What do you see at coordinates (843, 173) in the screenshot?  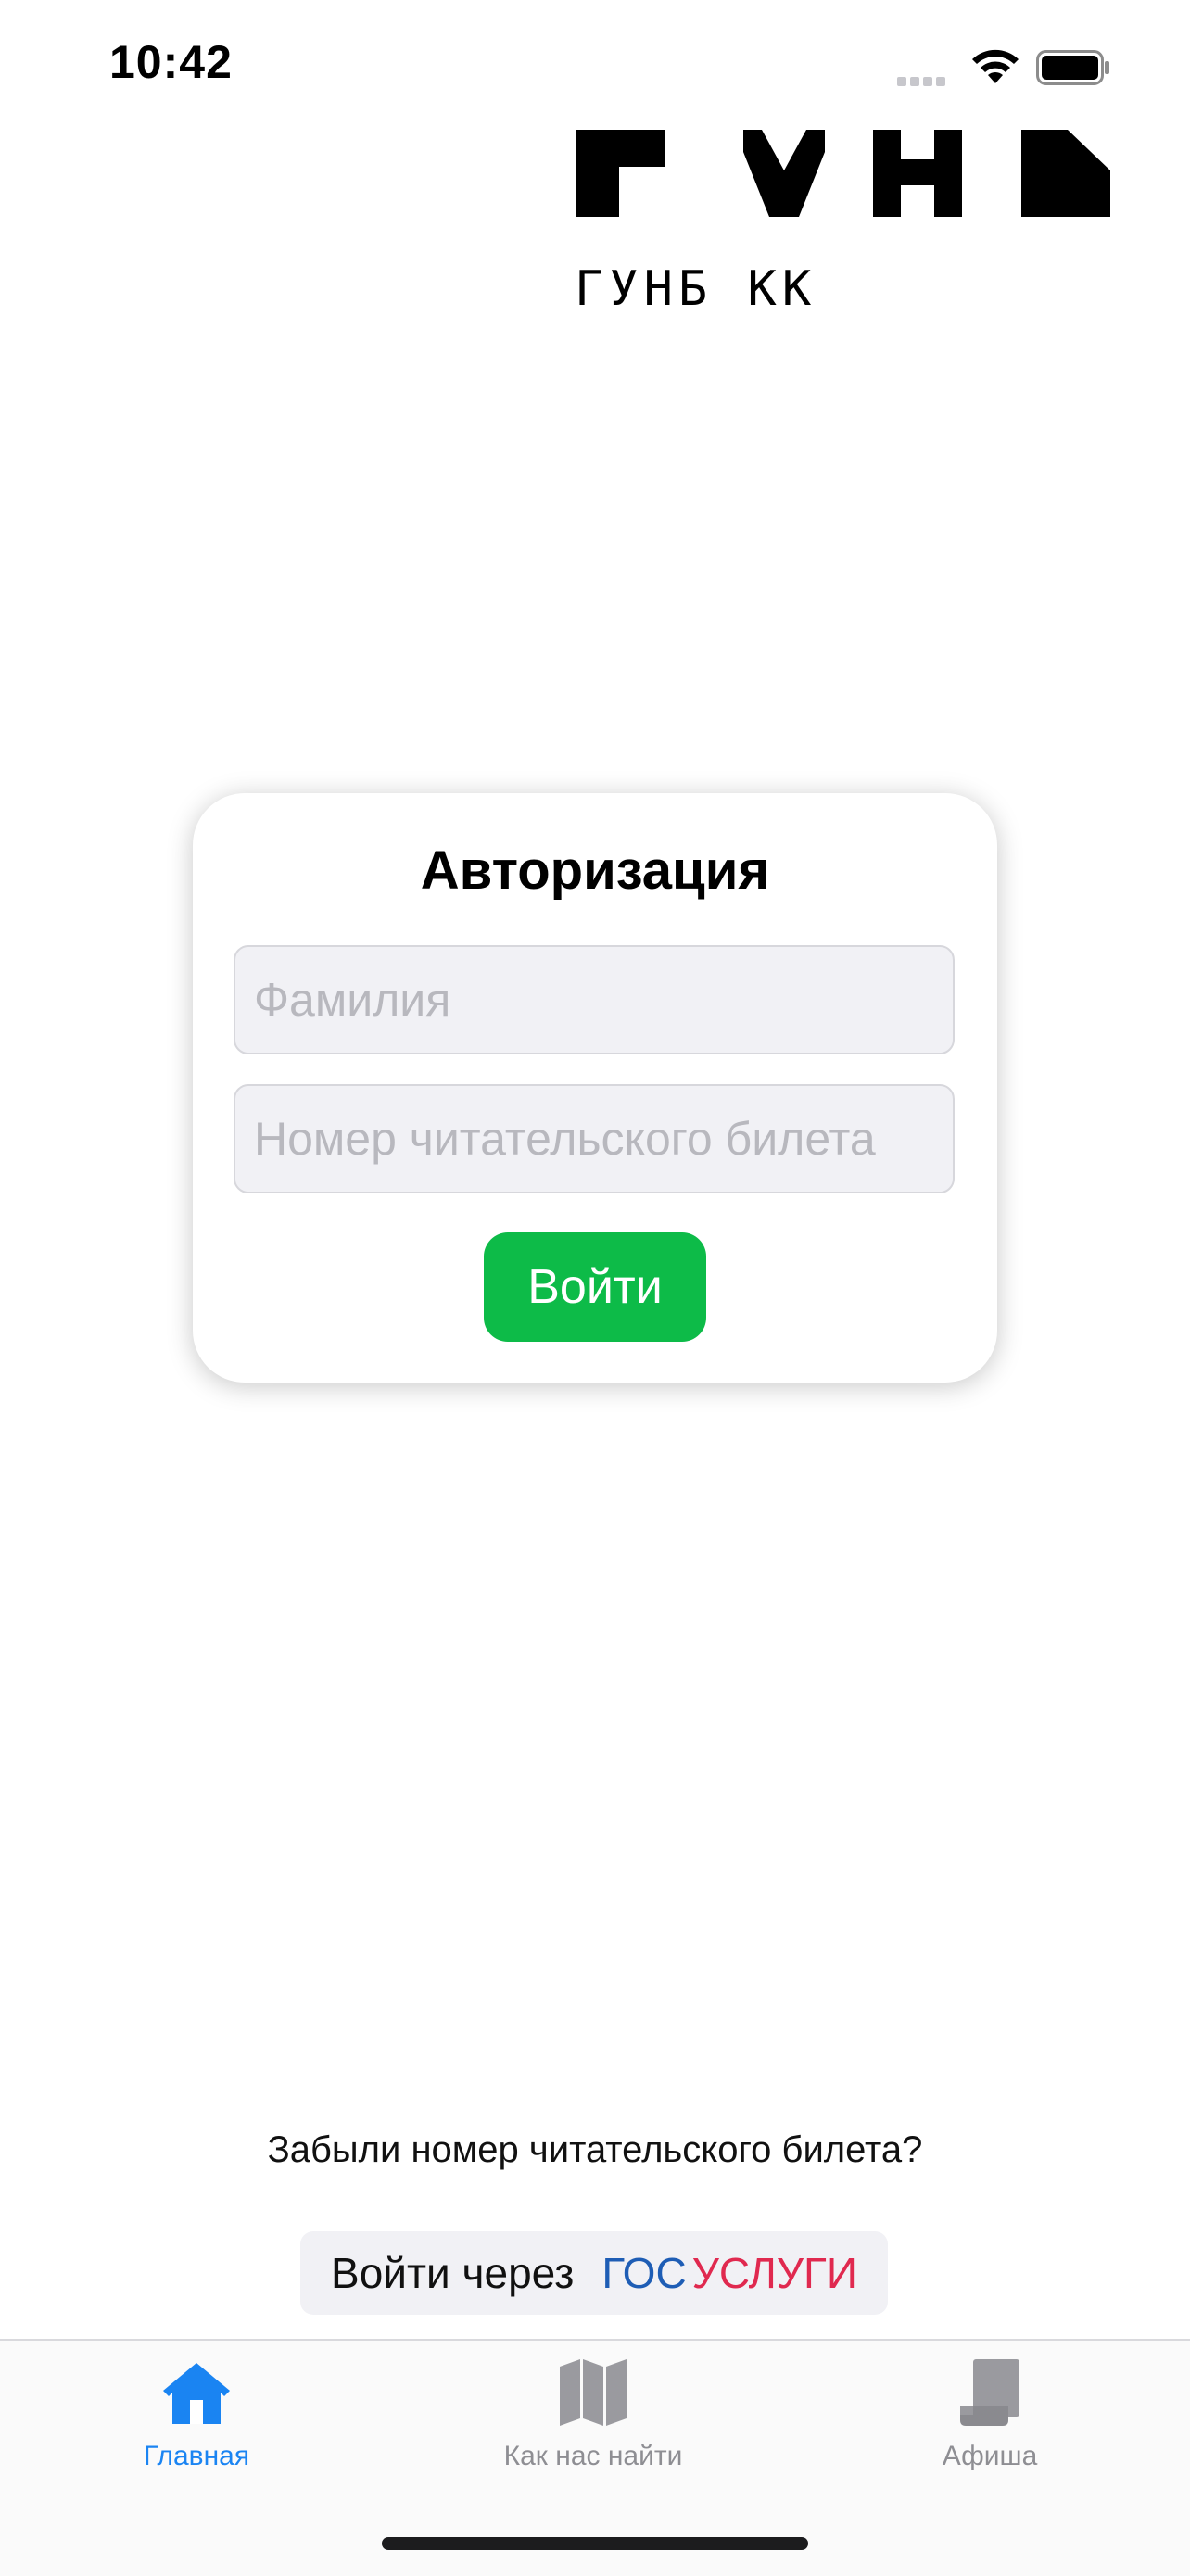 I see `library-logo` at bounding box center [843, 173].